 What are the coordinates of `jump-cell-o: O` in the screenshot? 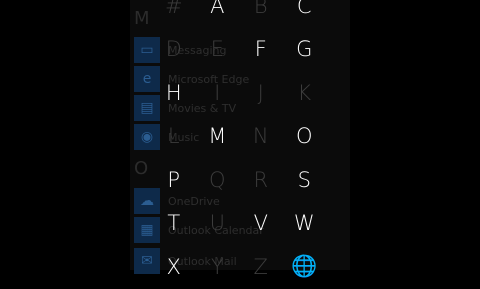 It's located at (305, 137).